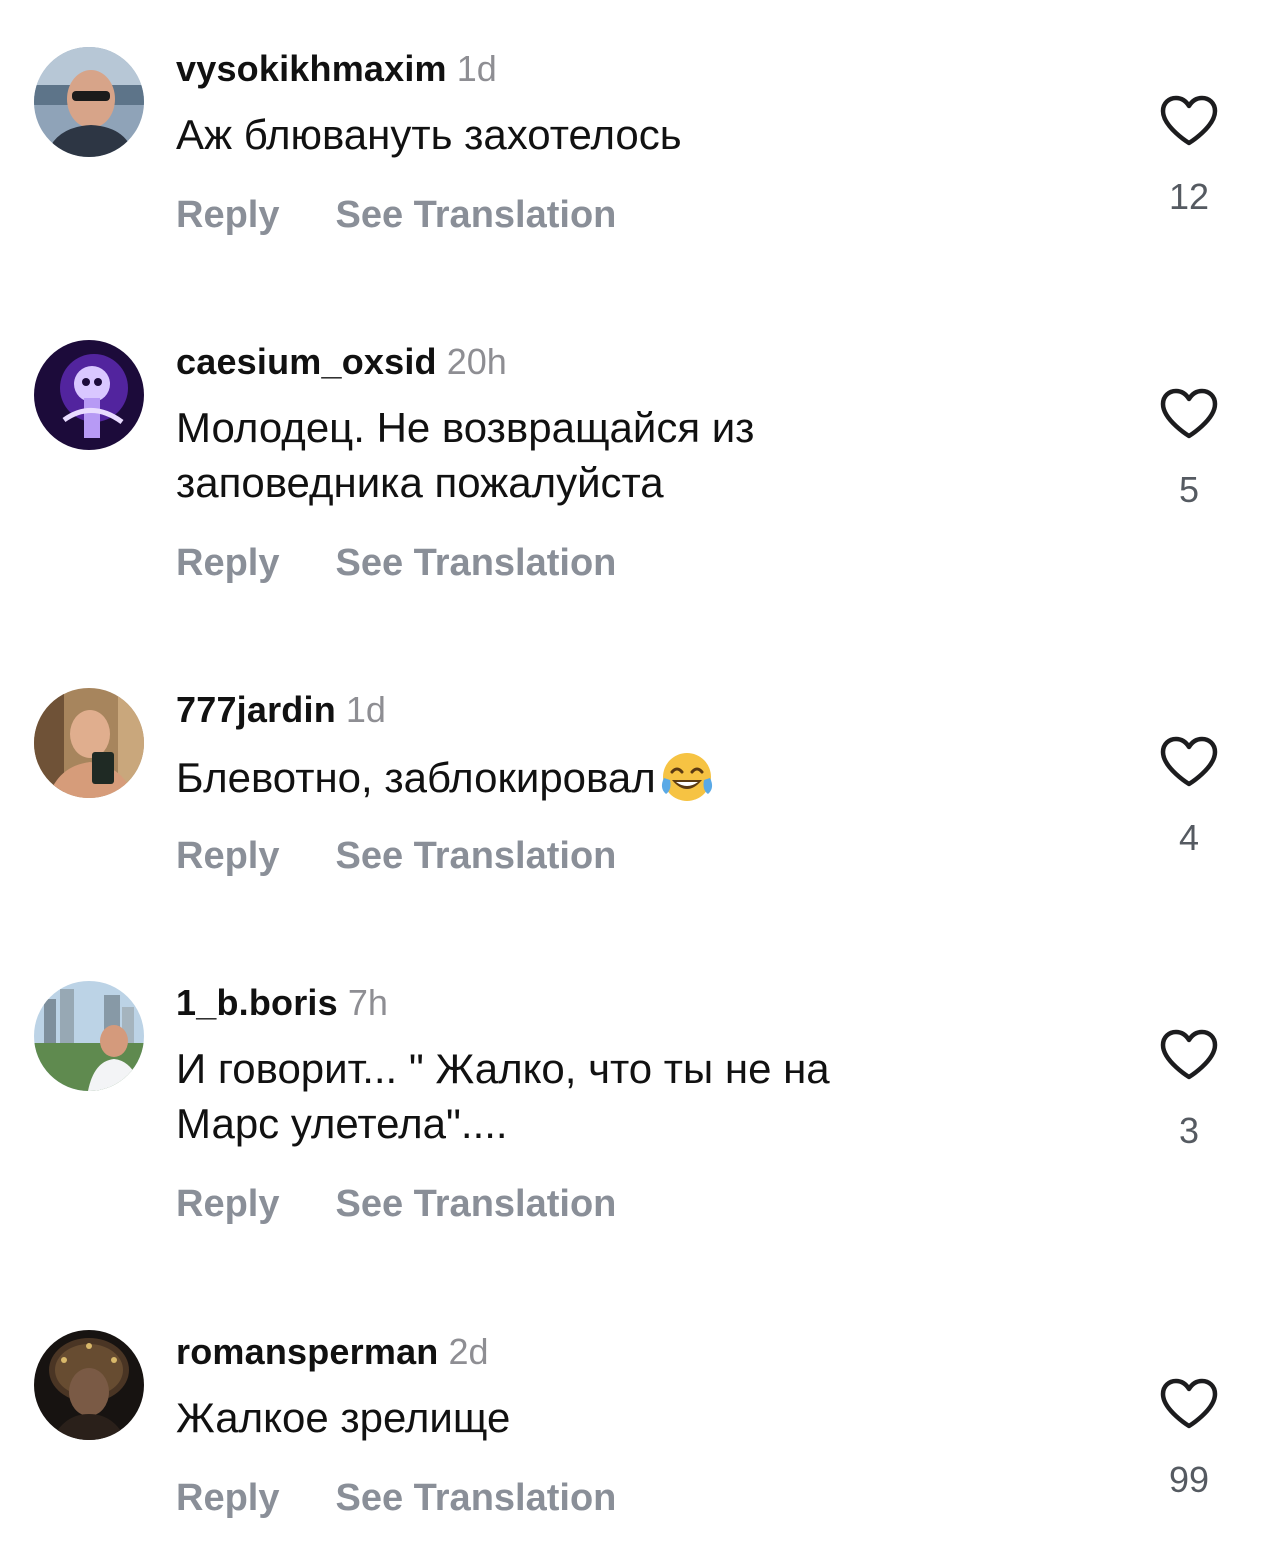  I want to click on username: caesium_oxsid, so click(306, 361).